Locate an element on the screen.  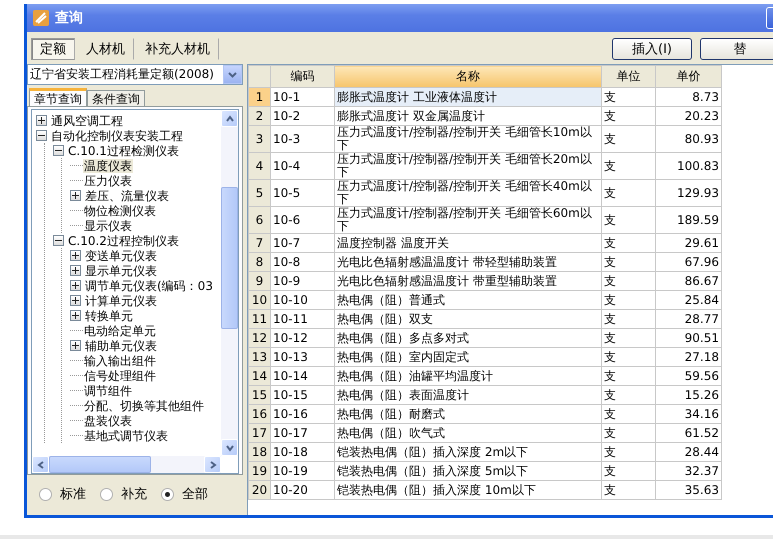
column-header: 单位 is located at coordinates (629, 77).